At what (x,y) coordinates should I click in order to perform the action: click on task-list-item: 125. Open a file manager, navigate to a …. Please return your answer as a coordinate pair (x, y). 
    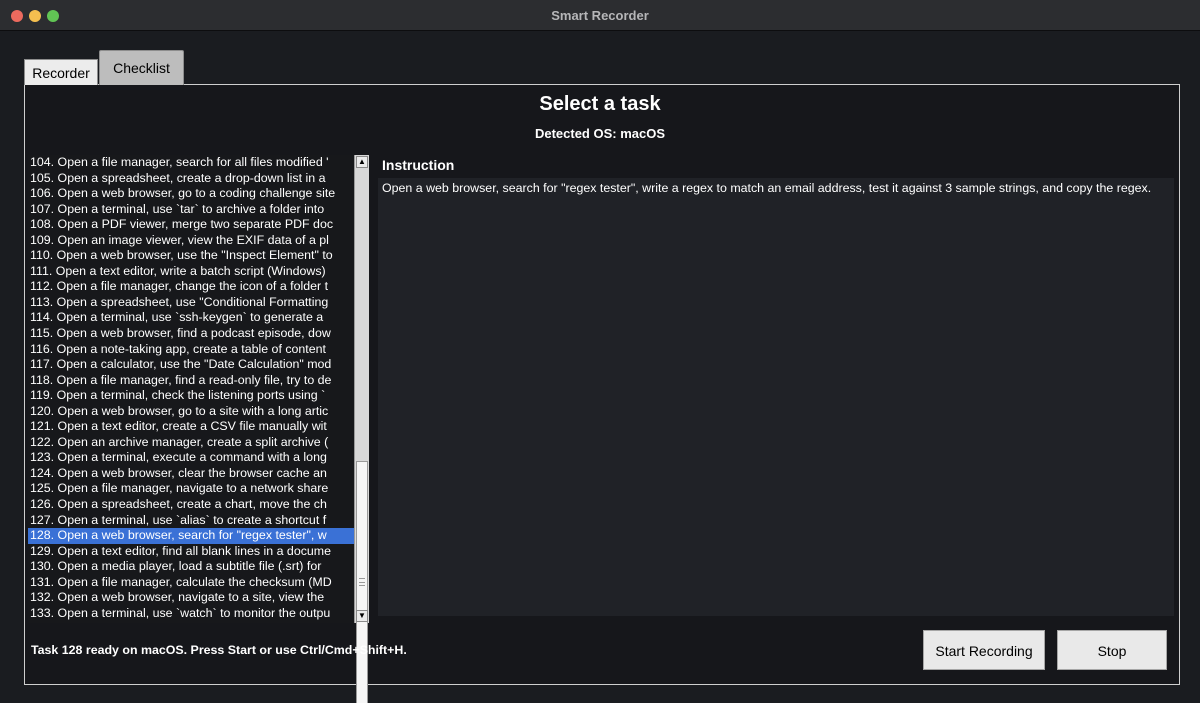
    Looking at the image, I should click on (191, 489).